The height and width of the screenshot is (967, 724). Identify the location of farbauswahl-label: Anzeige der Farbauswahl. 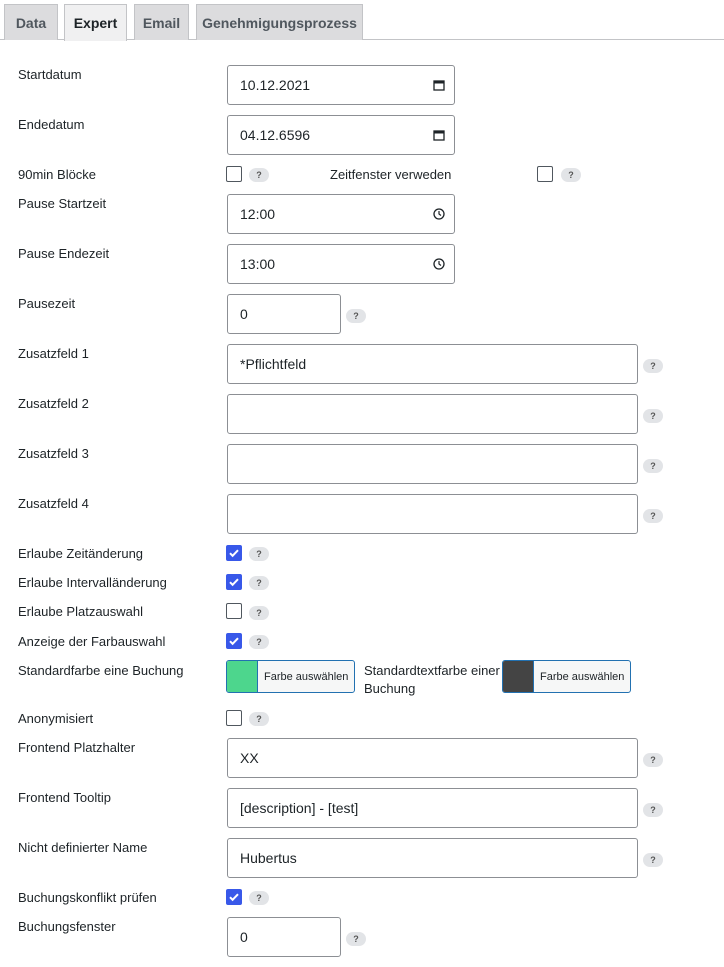
(92, 641).